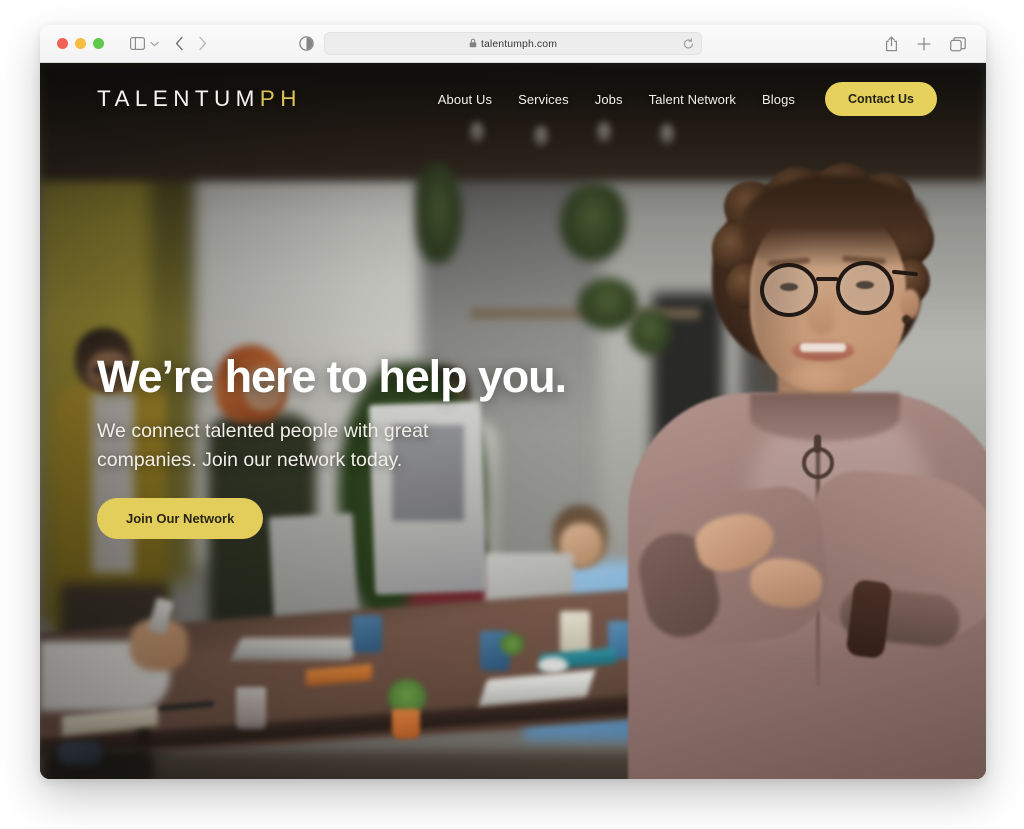  What do you see at coordinates (439, 213) in the screenshot?
I see `hanging-plant` at bounding box center [439, 213].